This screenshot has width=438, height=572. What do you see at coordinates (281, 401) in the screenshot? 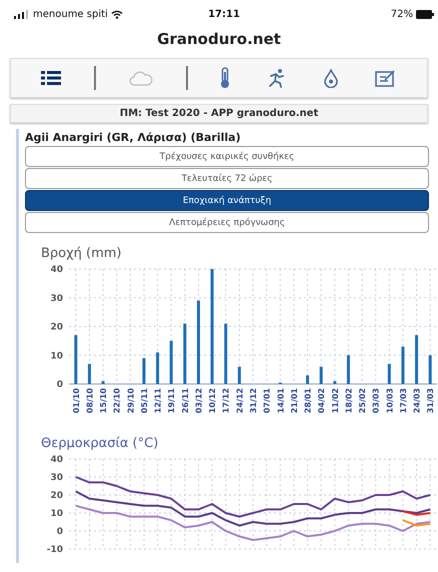
I see `axis-date-label: 14/01` at bounding box center [281, 401].